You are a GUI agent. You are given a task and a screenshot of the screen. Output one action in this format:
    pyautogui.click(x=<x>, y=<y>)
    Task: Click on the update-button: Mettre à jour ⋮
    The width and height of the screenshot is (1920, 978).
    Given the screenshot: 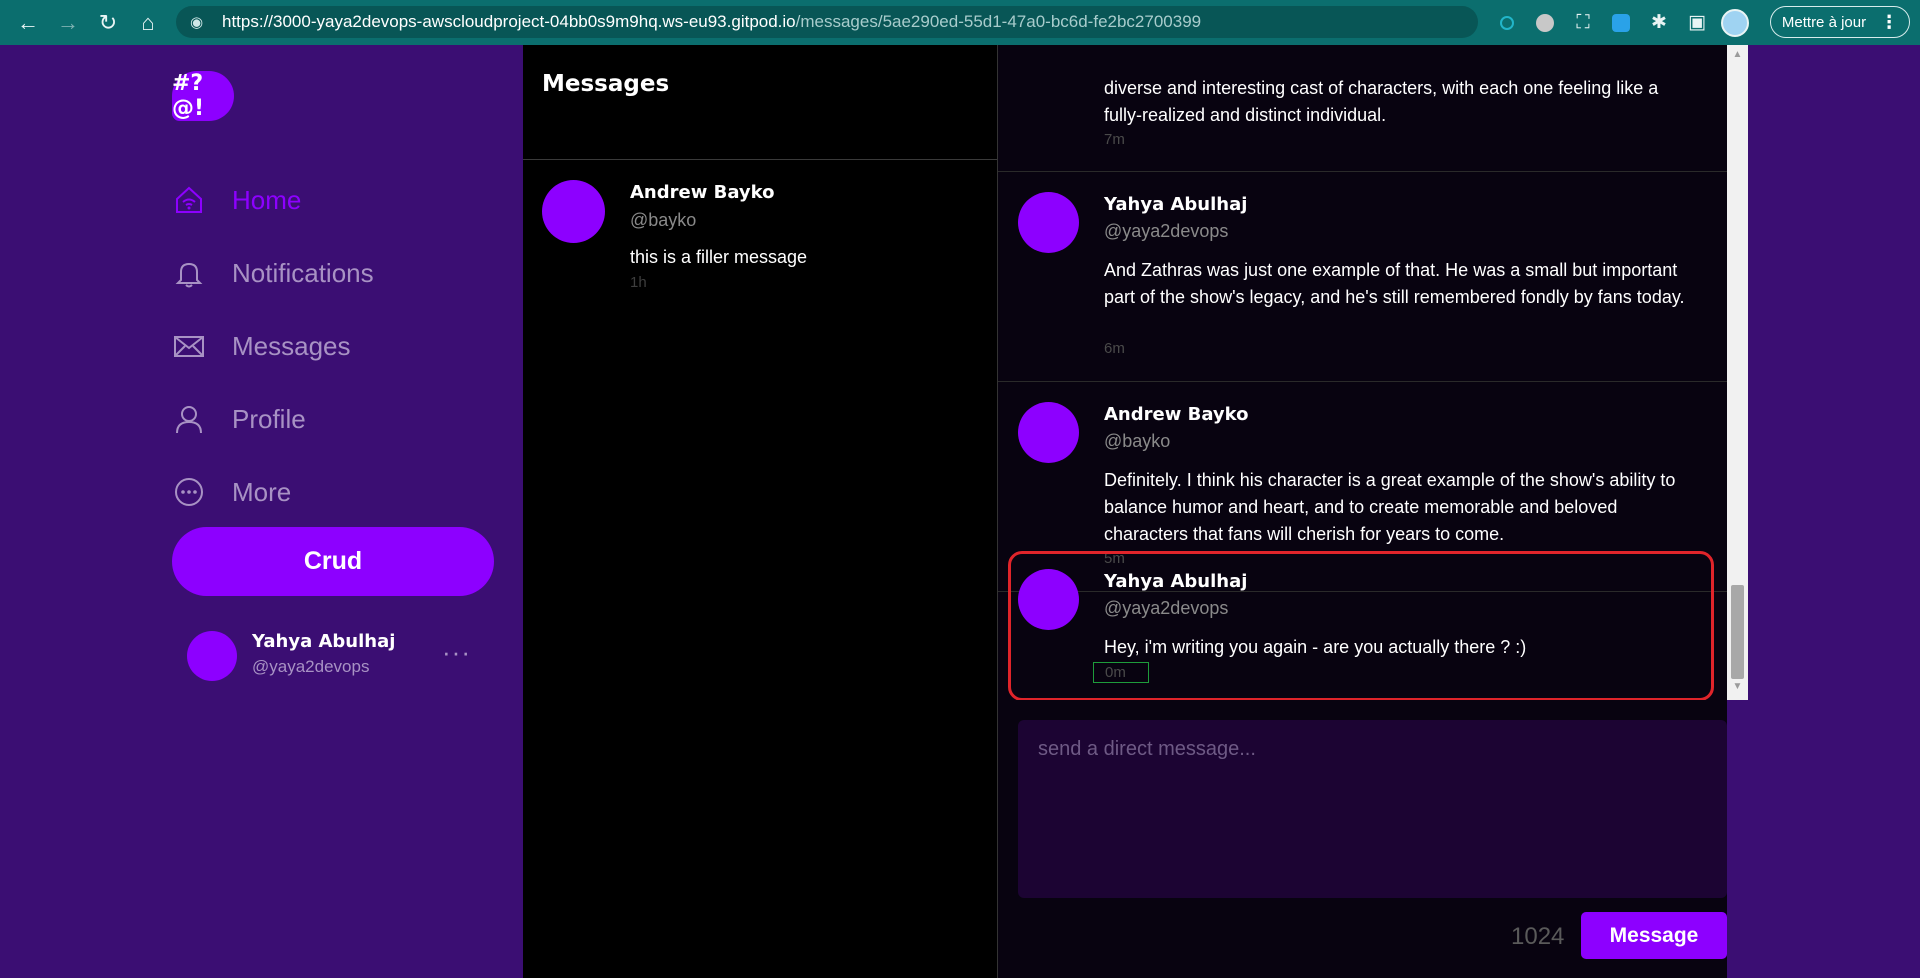 What is the action you would take?
    pyautogui.click(x=1840, y=22)
    